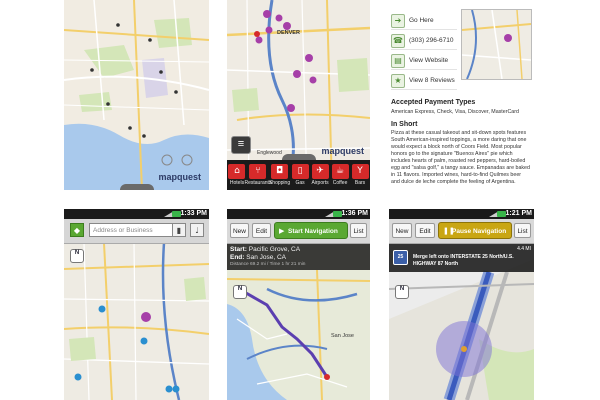  I want to click on route-end-row: End: San Jose, CA, so click(258, 257).